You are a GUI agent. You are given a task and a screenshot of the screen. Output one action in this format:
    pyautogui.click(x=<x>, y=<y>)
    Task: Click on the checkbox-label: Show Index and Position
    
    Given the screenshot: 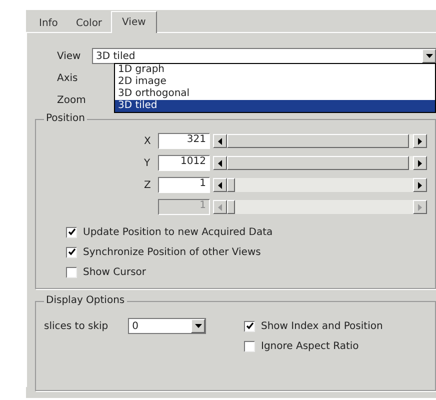 What is the action you would take?
    pyautogui.click(x=322, y=326)
    